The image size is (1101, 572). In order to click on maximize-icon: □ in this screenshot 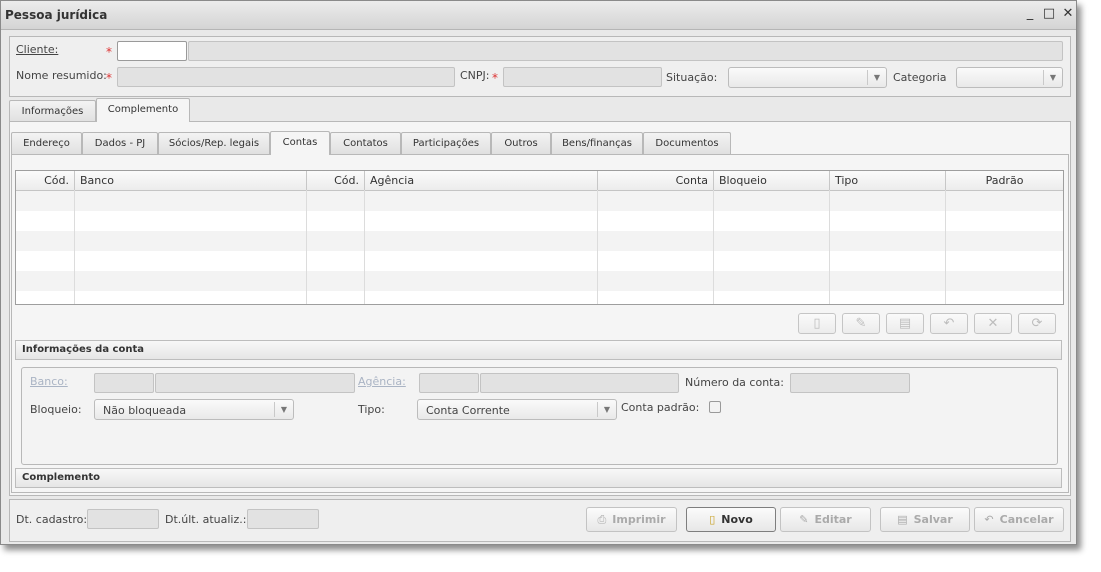, I will do `click(1049, 13)`.